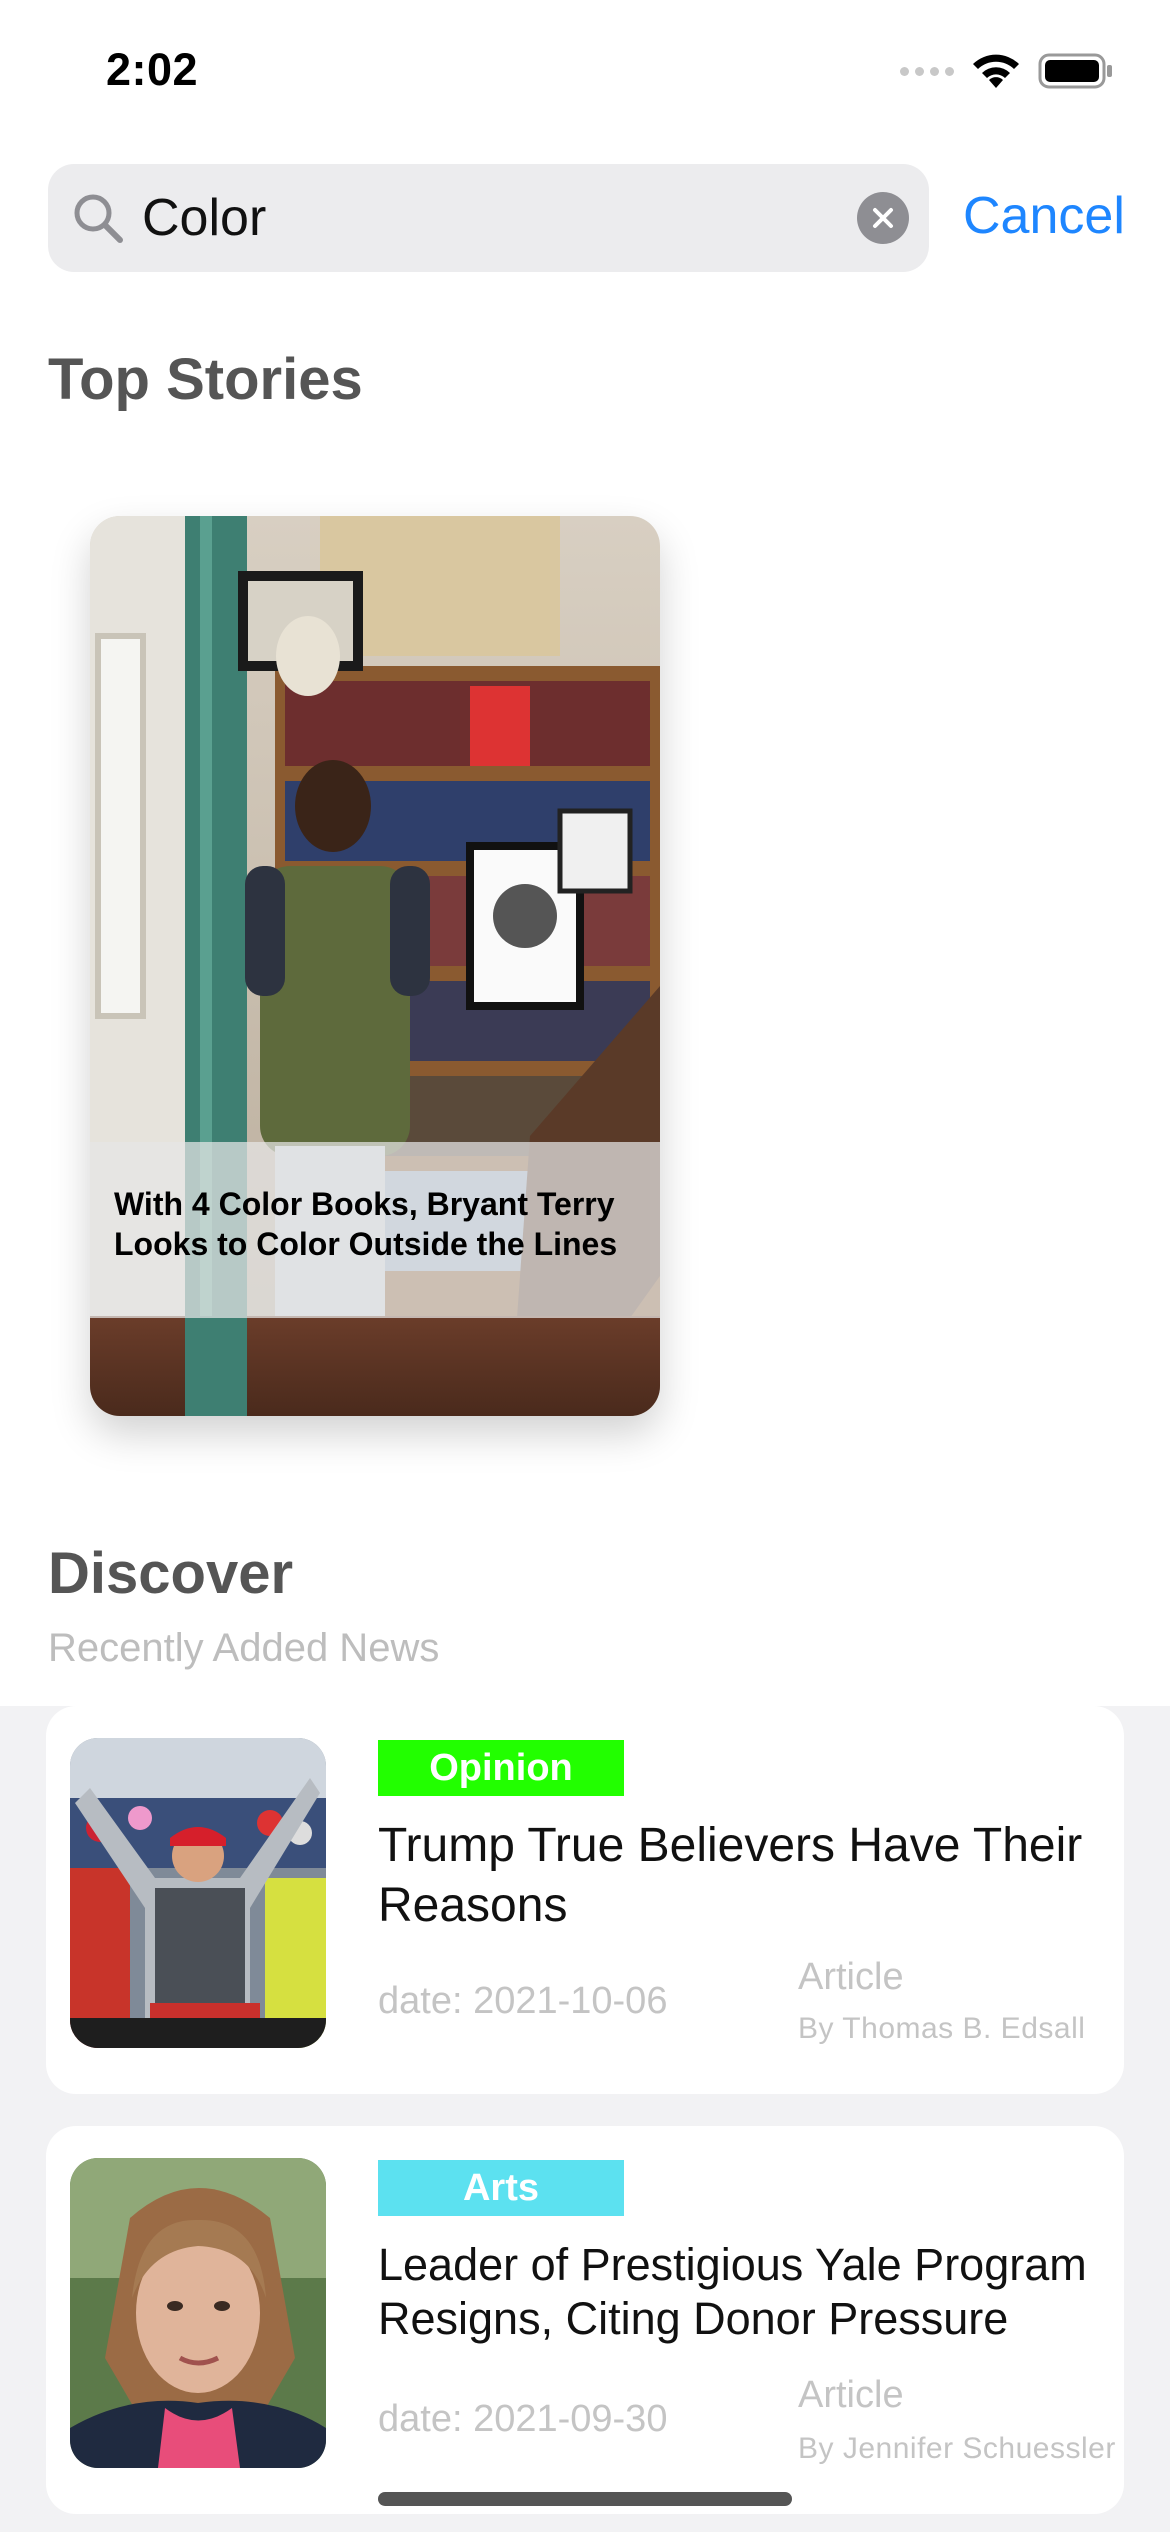 The image size is (1170, 2532). Describe the element at coordinates (98, 218) in the screenshot. I see `search-icon` at that location.